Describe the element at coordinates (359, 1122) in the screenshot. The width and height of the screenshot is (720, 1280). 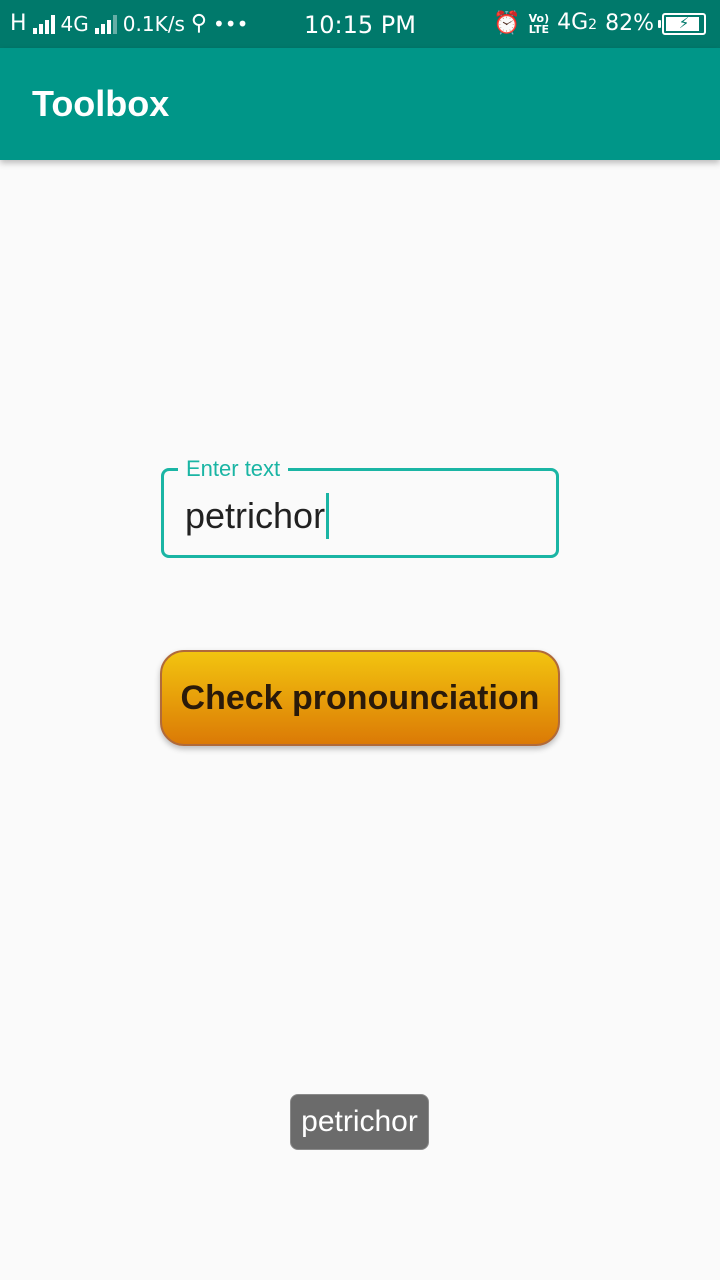
I see `toast-message: petrichor` at that location.